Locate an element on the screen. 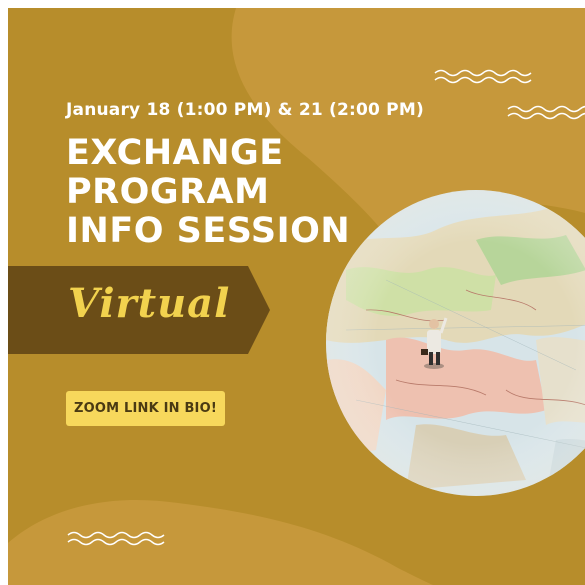 The image size is (585, 585). event-date: January 18 (1:00 PM) & 21 (2:00 PM) is located at coordinates (245, 110).